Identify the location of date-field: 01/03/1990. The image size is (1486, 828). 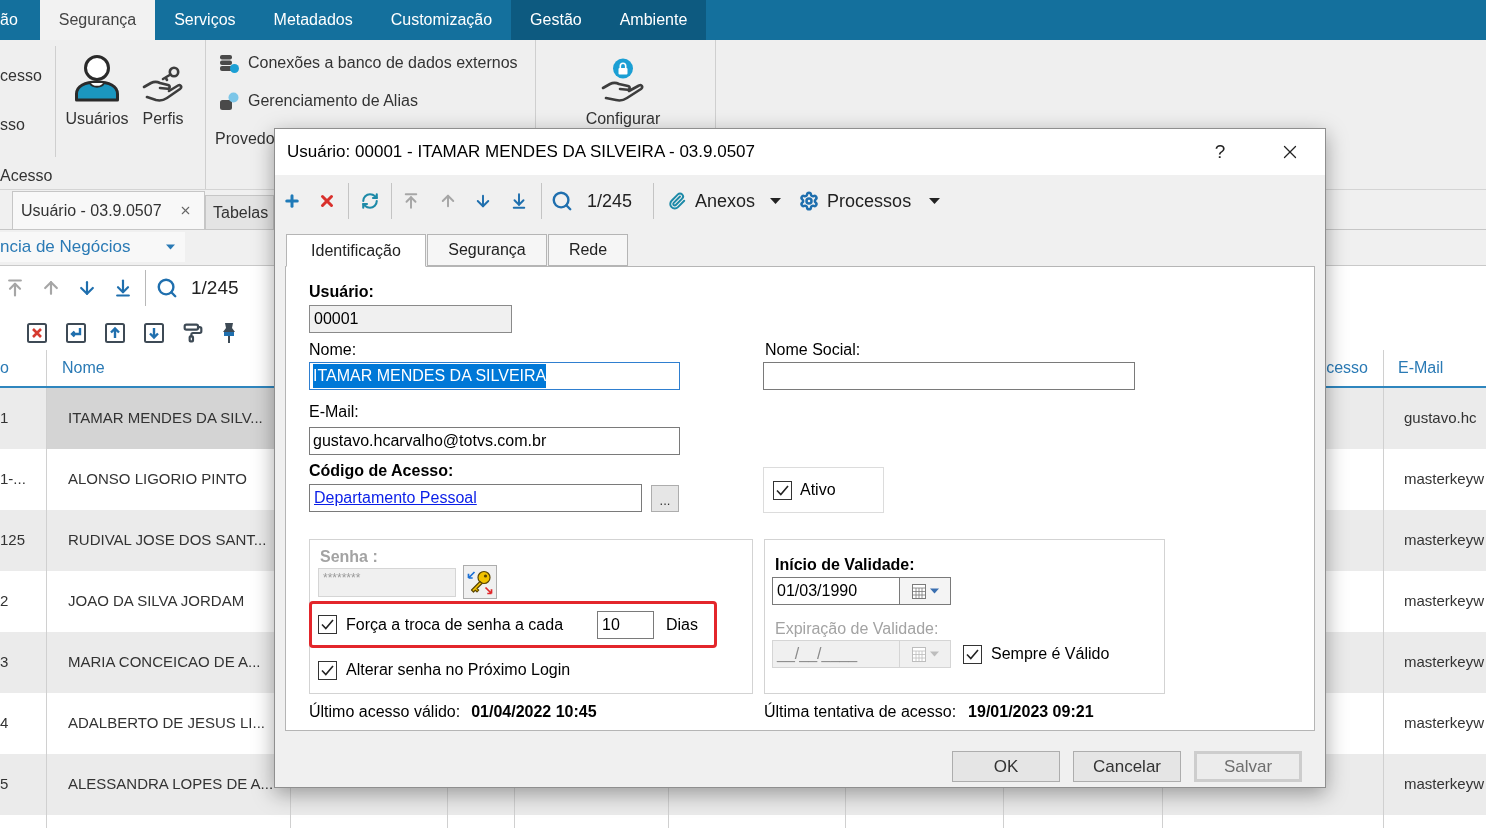
(836, 591).